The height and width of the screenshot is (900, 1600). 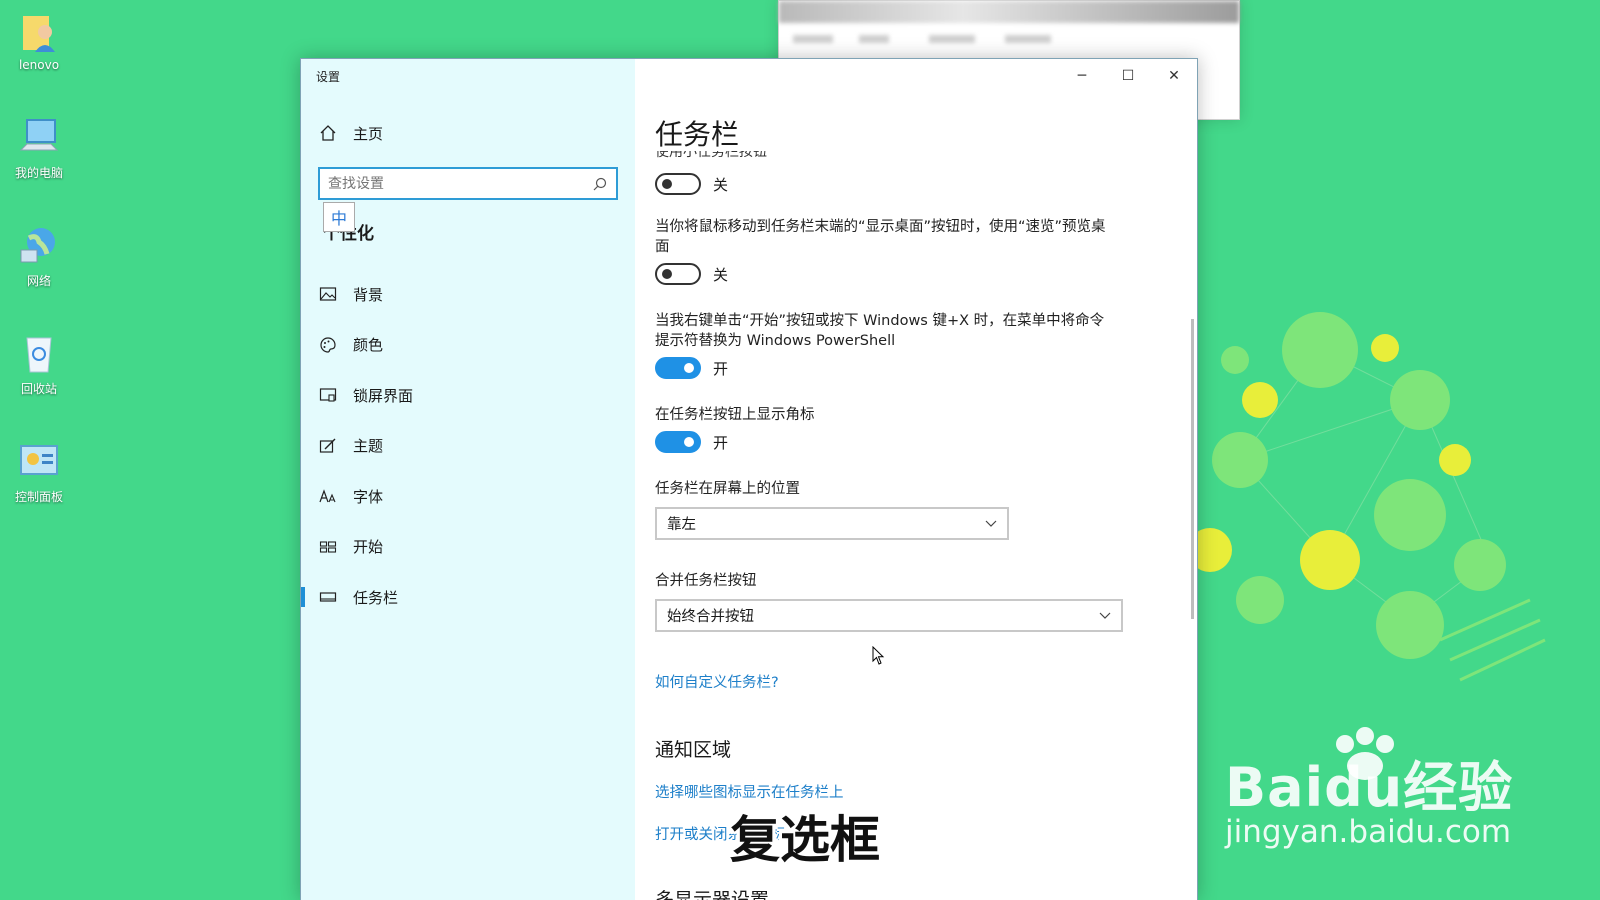 What do you see at coordinates (327, 496) in the screenshot?
I see `font-icon` at bounding box center [327, 496].